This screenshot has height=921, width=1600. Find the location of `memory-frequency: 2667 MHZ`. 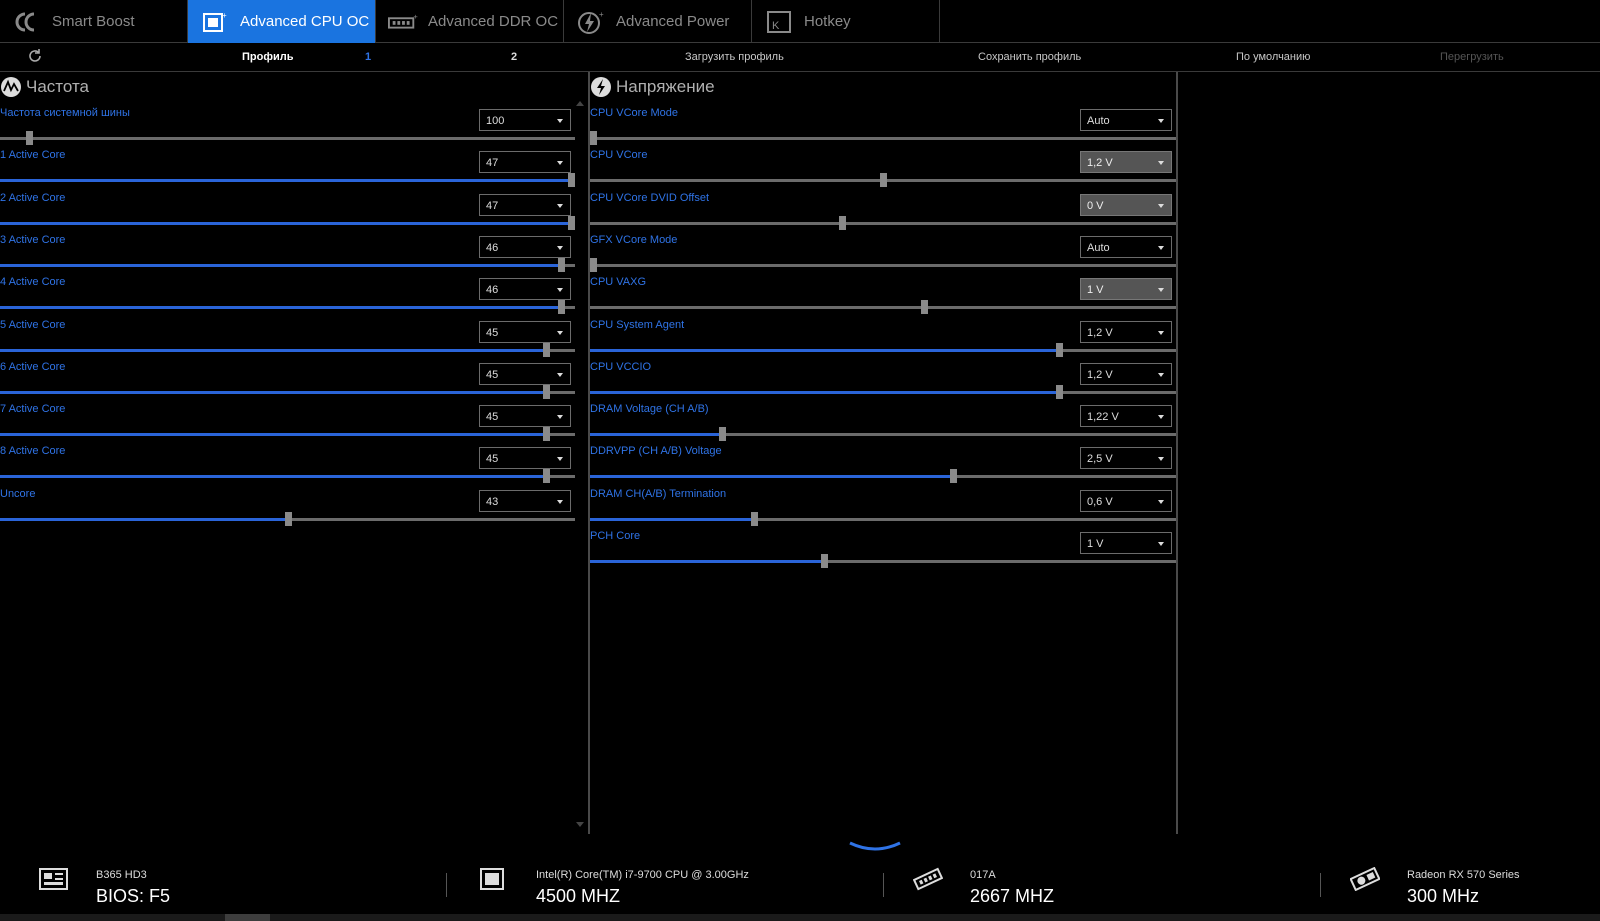

memory-frequency: 2667 MHZ is located at coordinates (1012, 896).